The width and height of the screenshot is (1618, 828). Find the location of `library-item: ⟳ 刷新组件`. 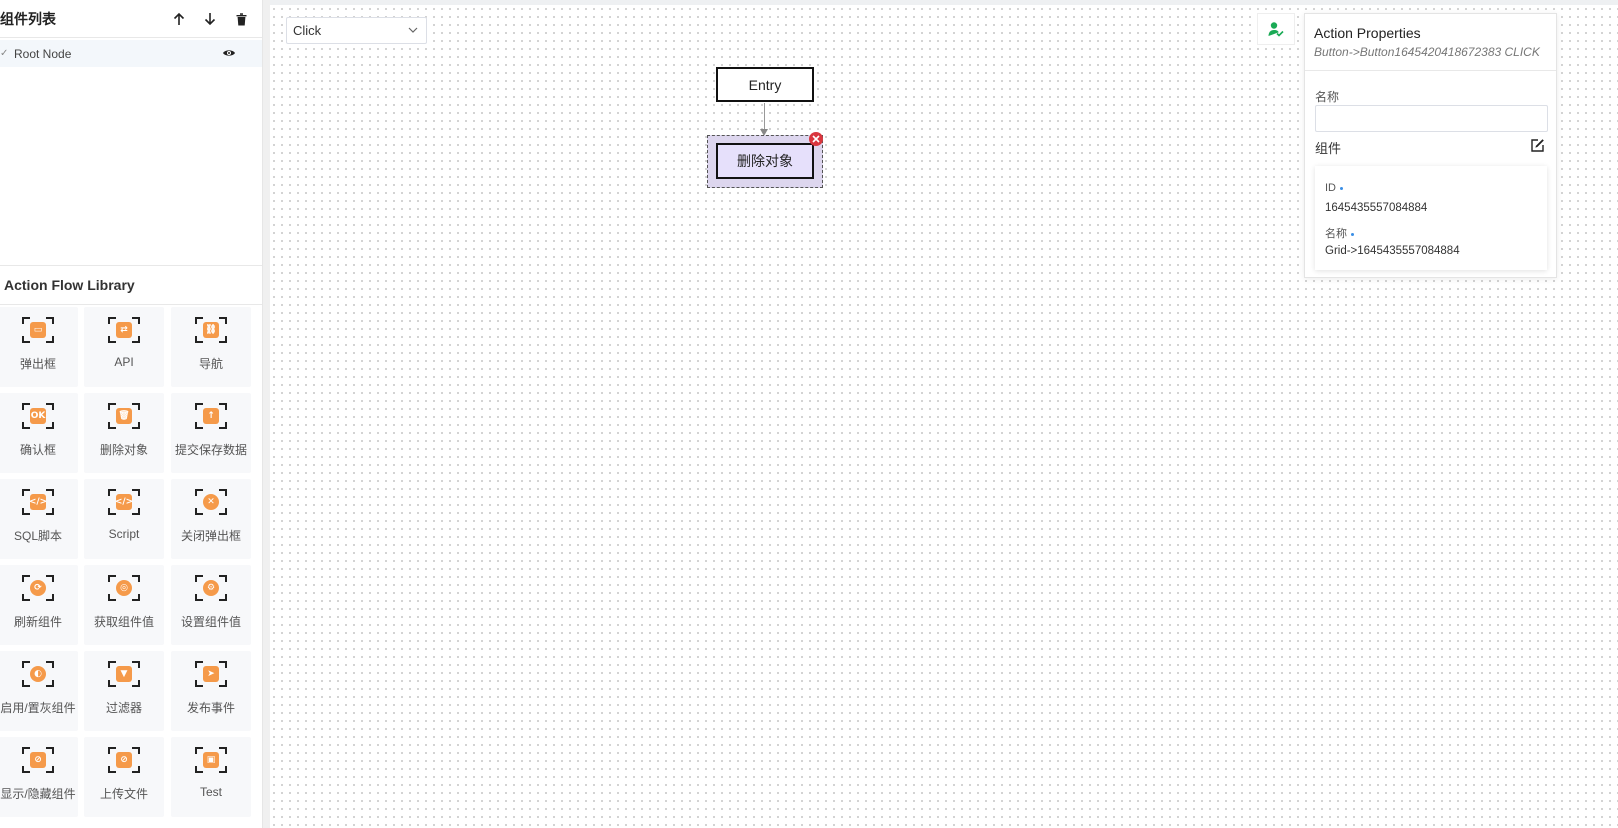

library-item: ⟳ 刷新组件 is located at coordinates (39, 605).